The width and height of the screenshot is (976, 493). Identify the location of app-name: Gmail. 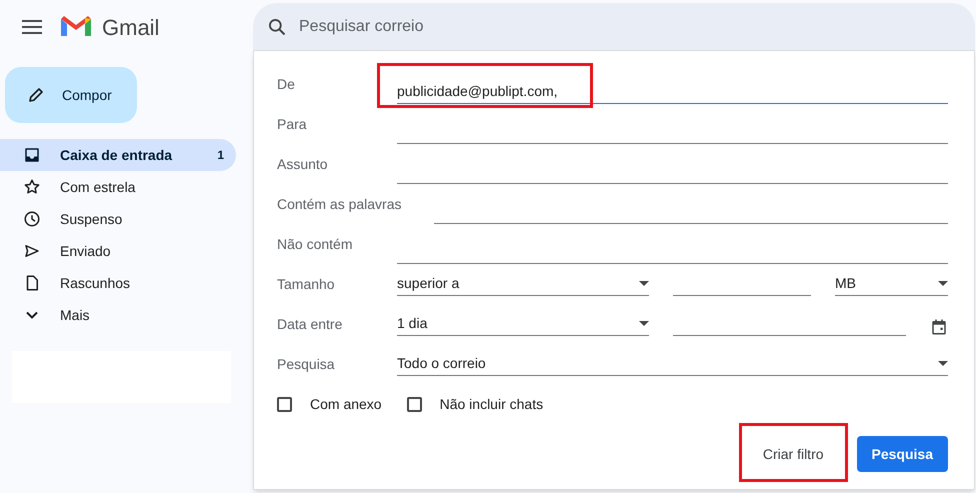
(131, 28).